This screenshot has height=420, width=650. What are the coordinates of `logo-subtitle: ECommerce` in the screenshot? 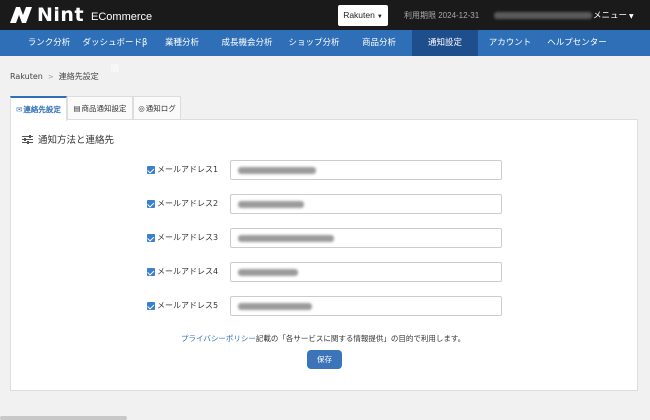 It's located at (122, 16).